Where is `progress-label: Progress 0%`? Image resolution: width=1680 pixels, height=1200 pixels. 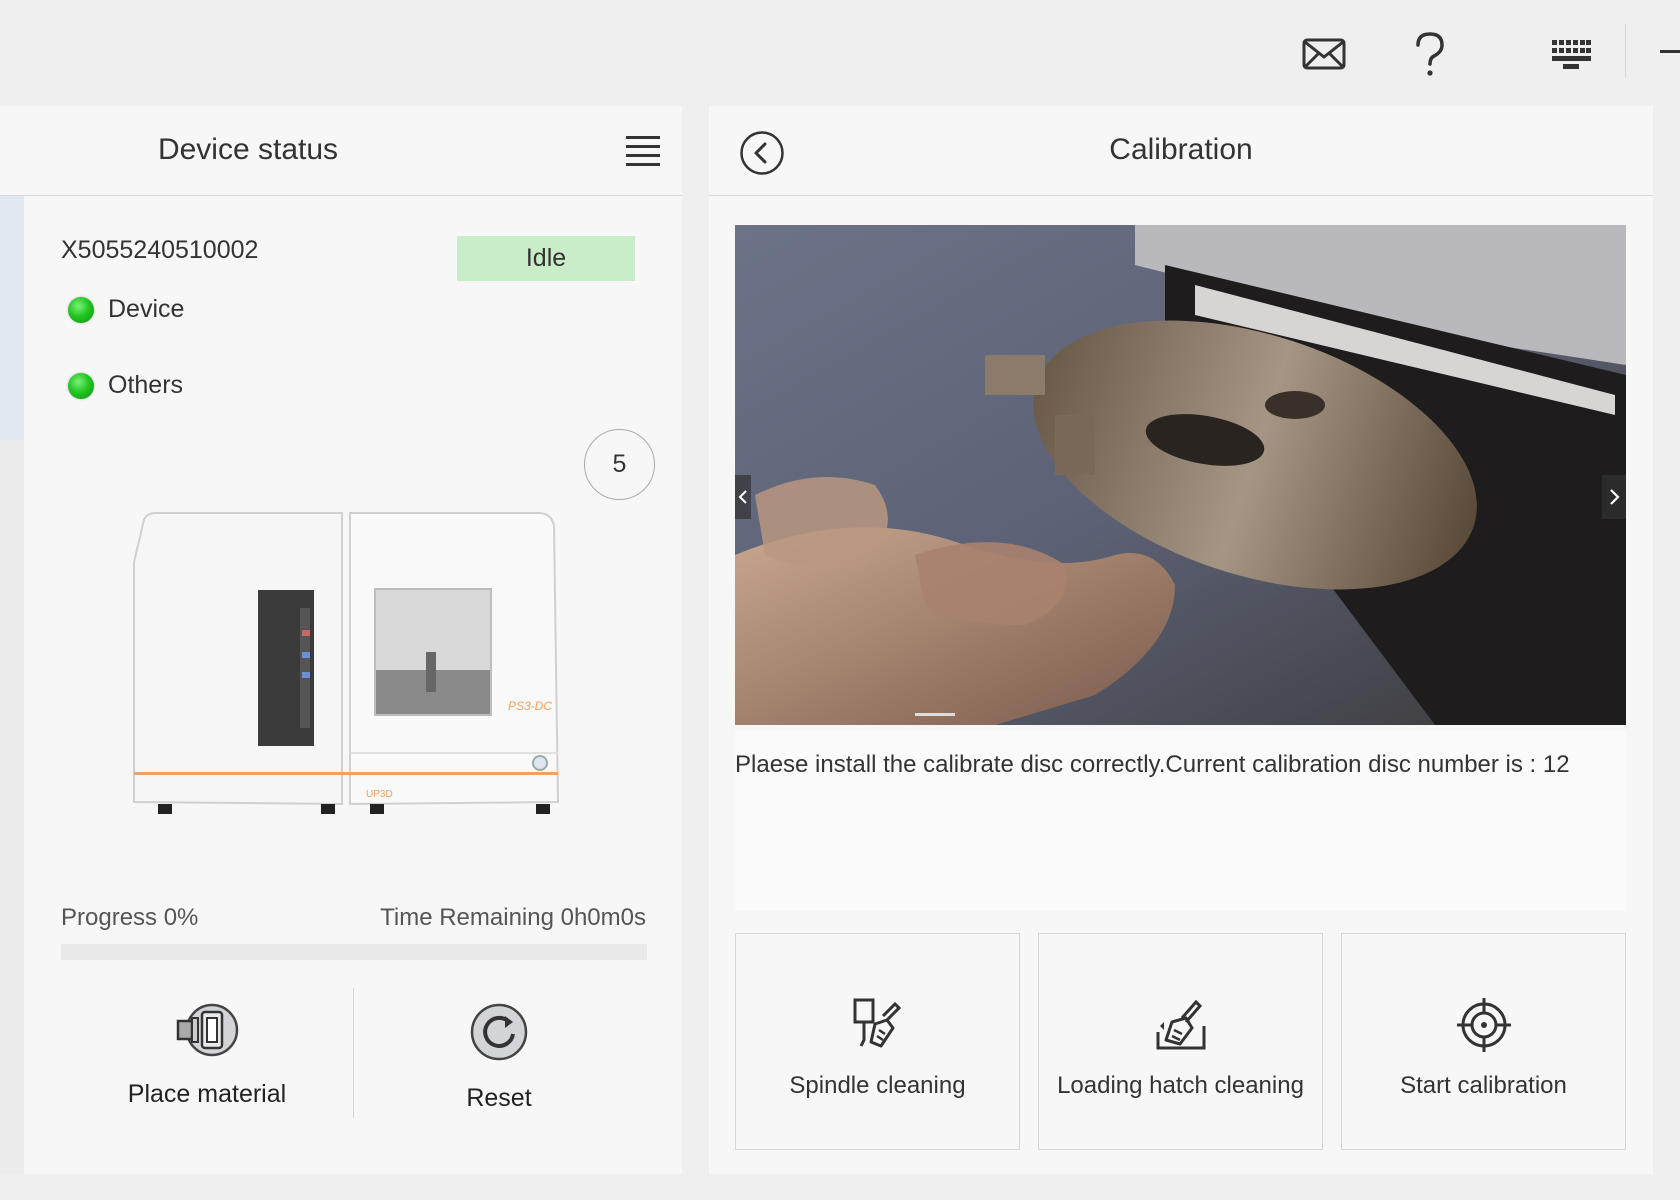
progress-label: Progress 0% is located at coordinates (130, 917).